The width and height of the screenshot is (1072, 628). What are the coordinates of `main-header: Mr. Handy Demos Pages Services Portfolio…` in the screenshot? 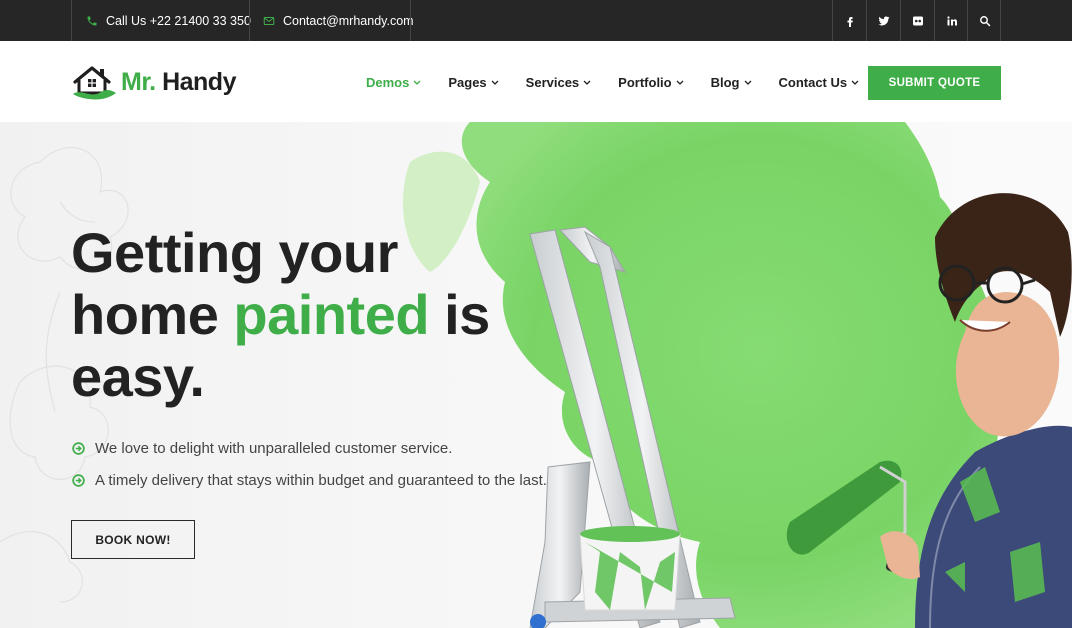 It's located at (536, 81).